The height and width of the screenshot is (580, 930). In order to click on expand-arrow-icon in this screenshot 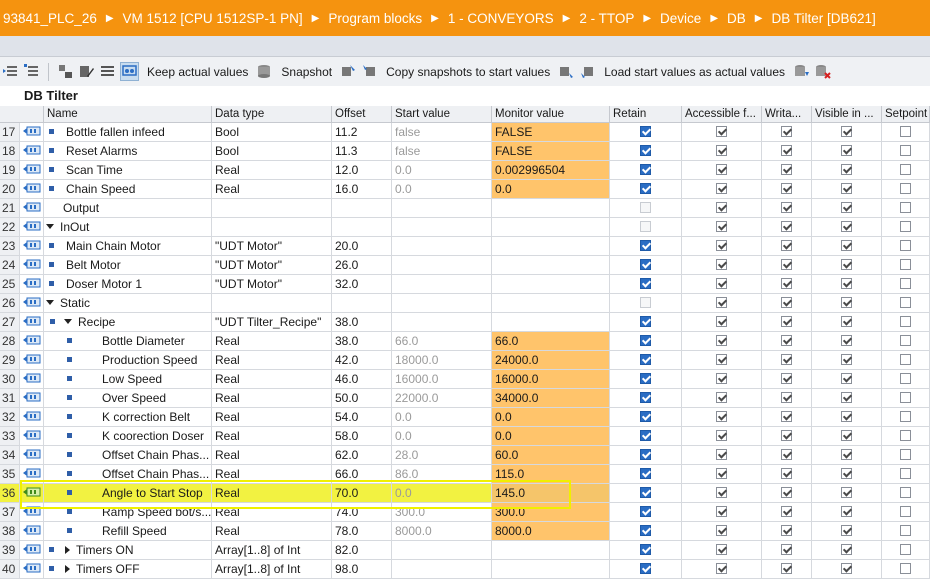, I will do `click(67, 568)`.